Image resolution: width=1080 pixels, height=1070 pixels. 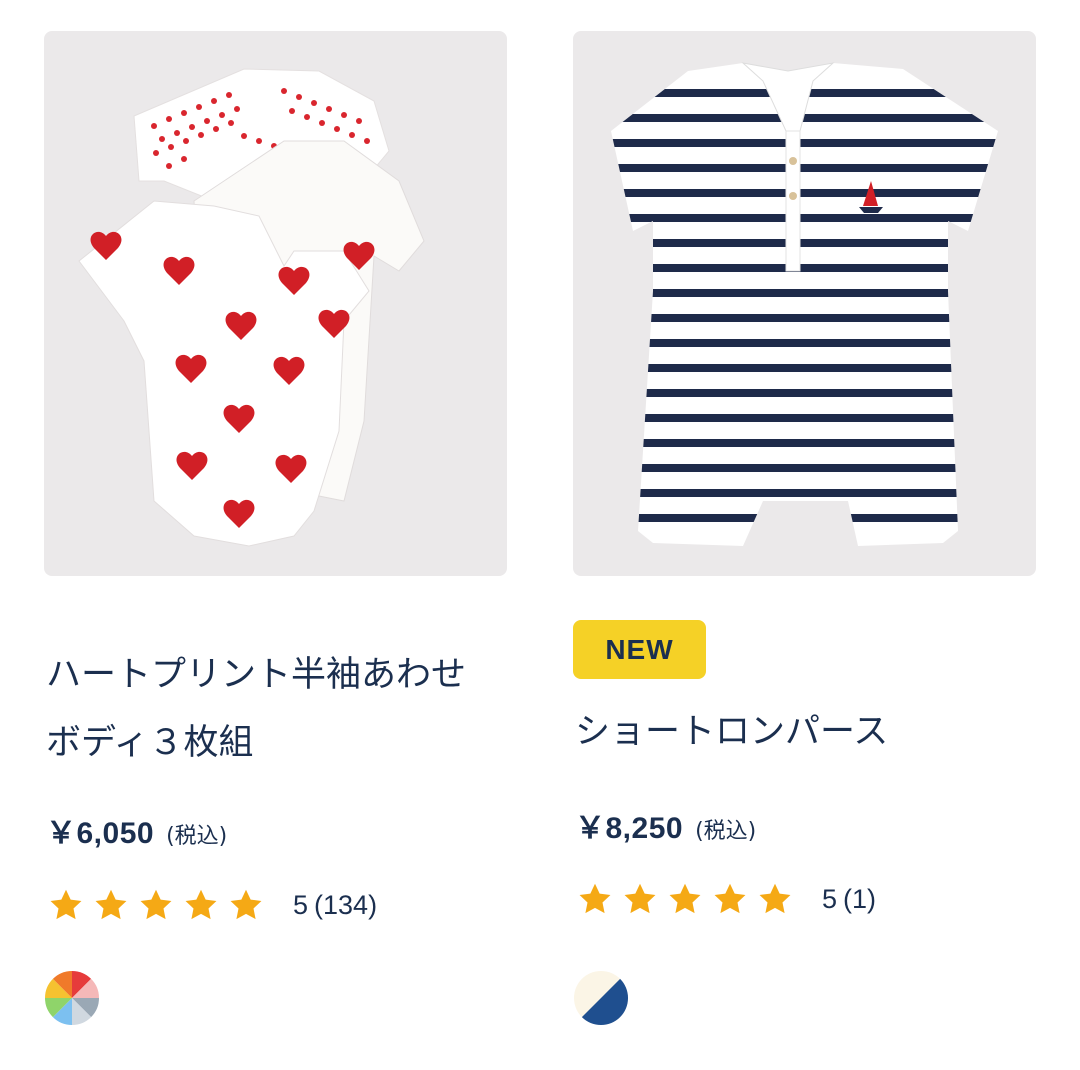 I want to click on product-title-line-1: ショートロンパース, so click(x=732, y=732).